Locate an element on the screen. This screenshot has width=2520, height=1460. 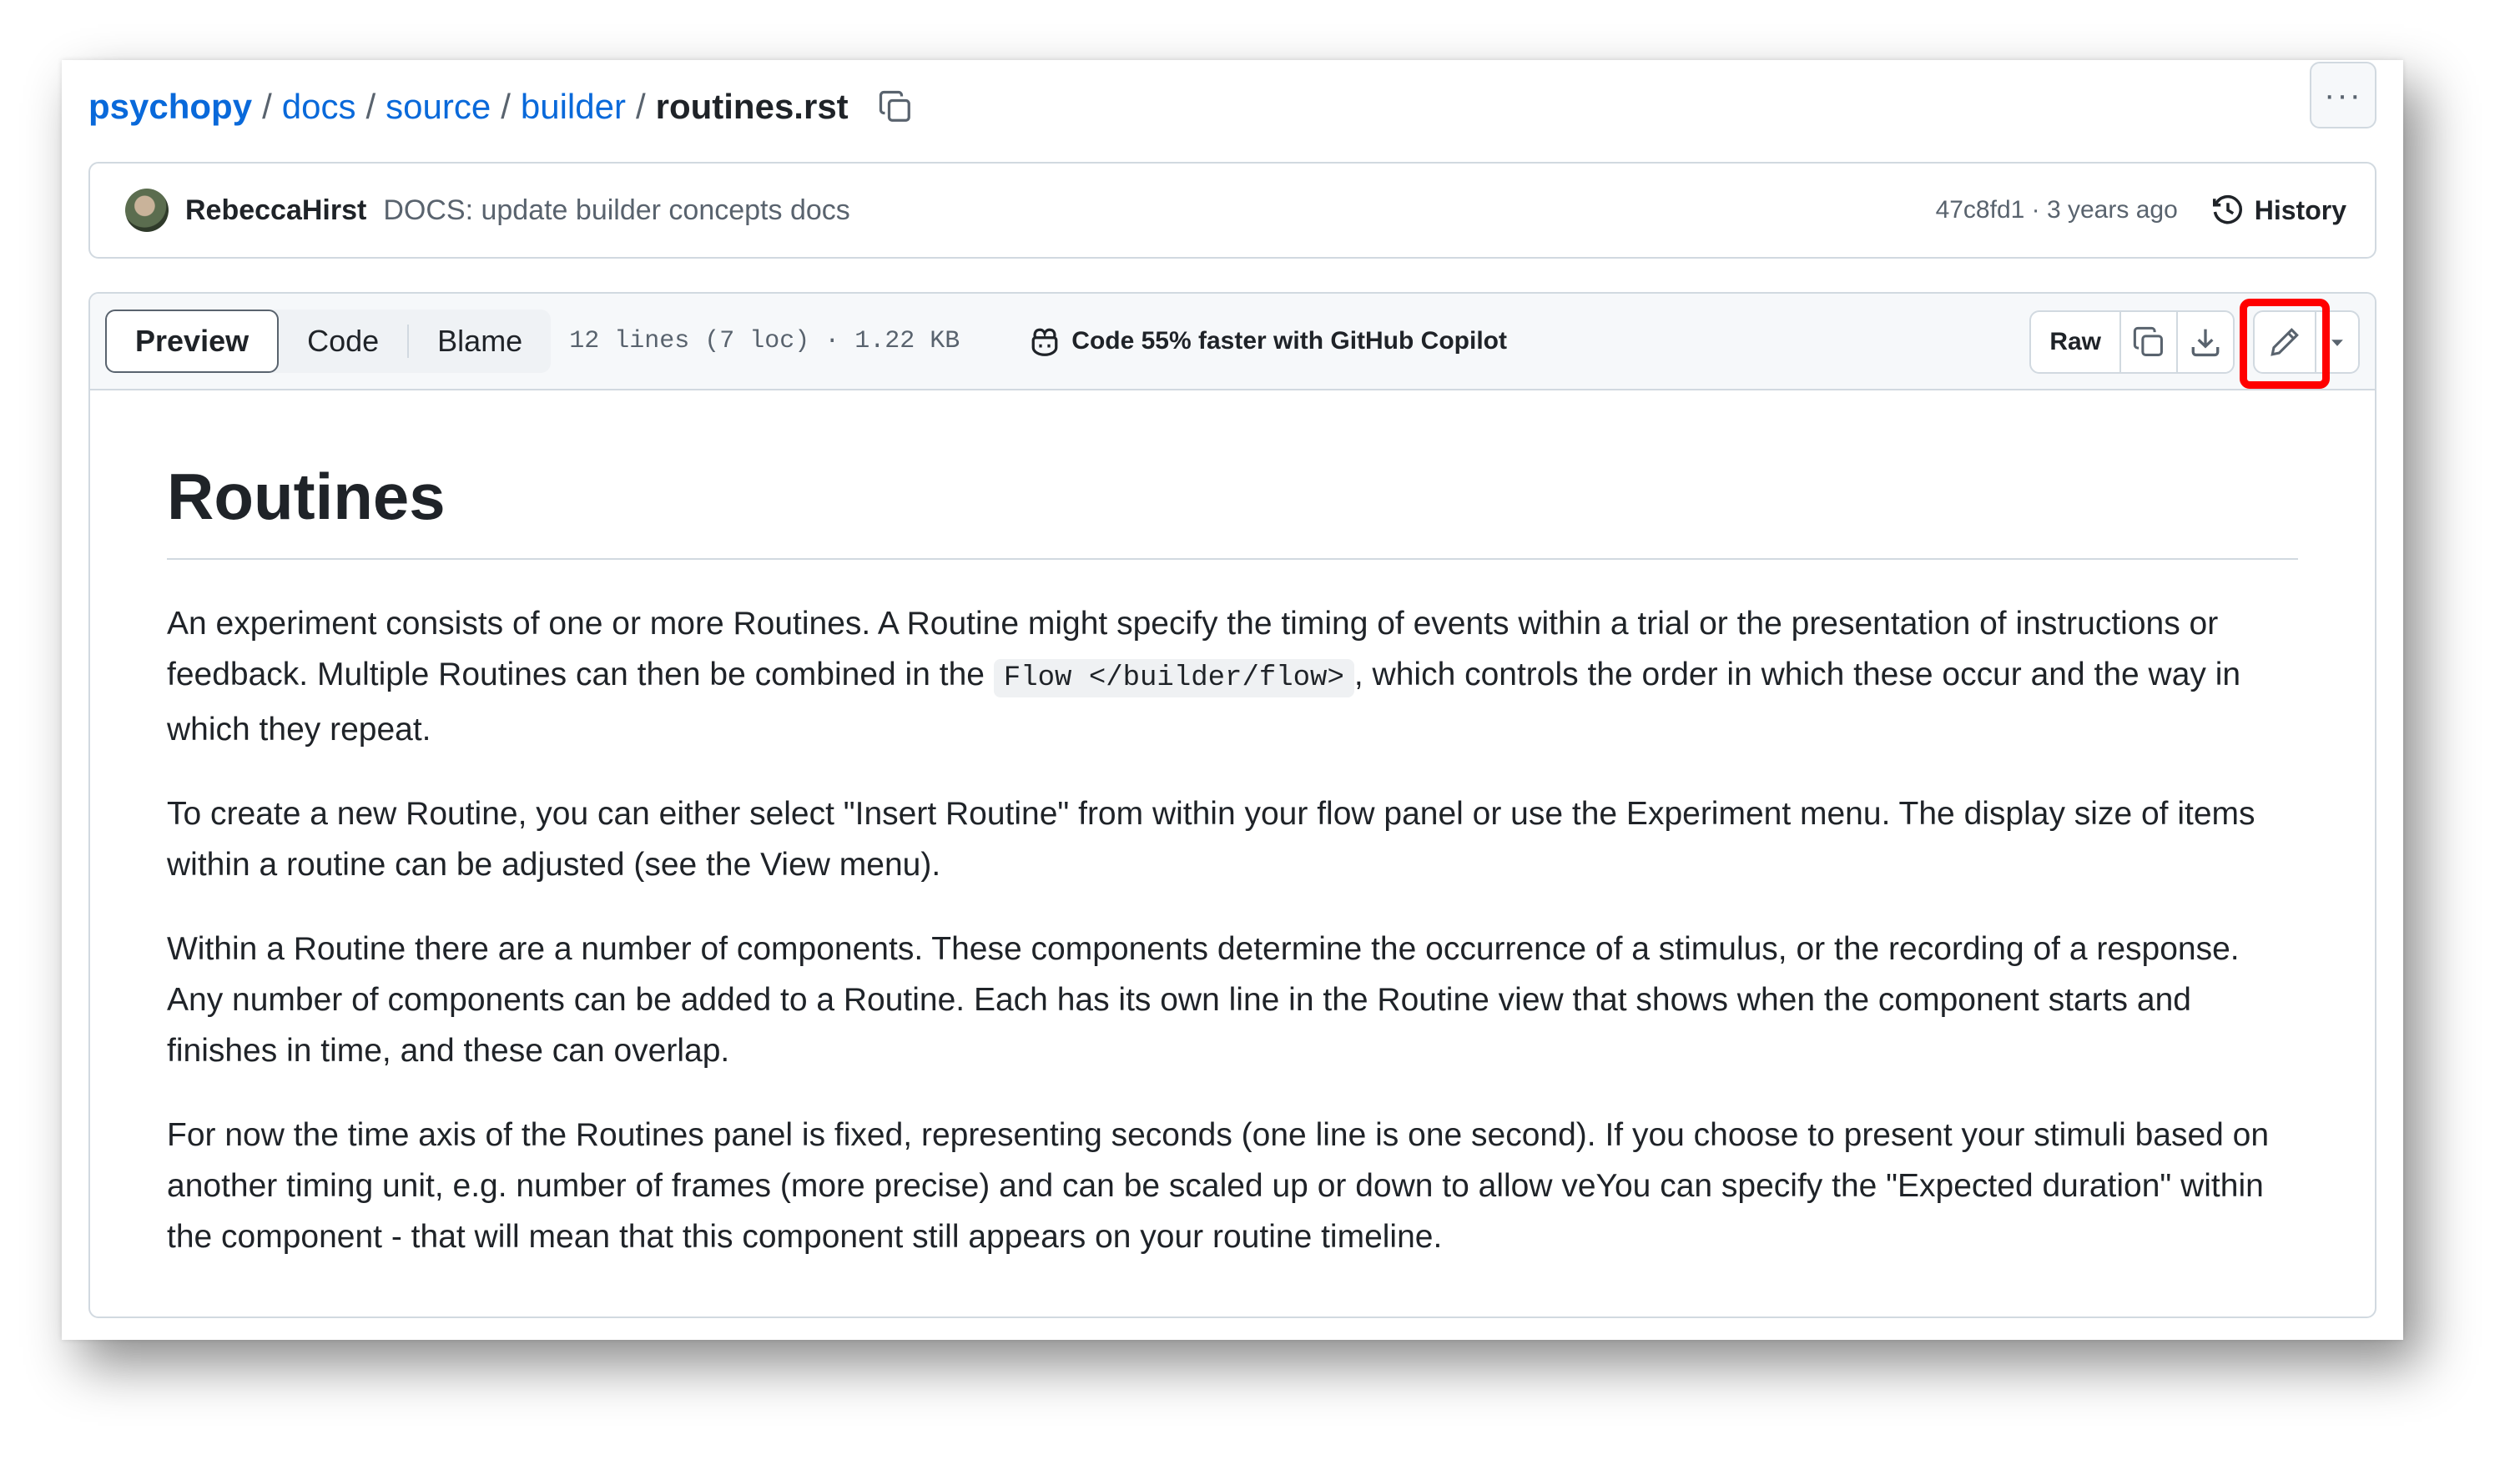
history-label: History is located at coordinates (2300, 209).